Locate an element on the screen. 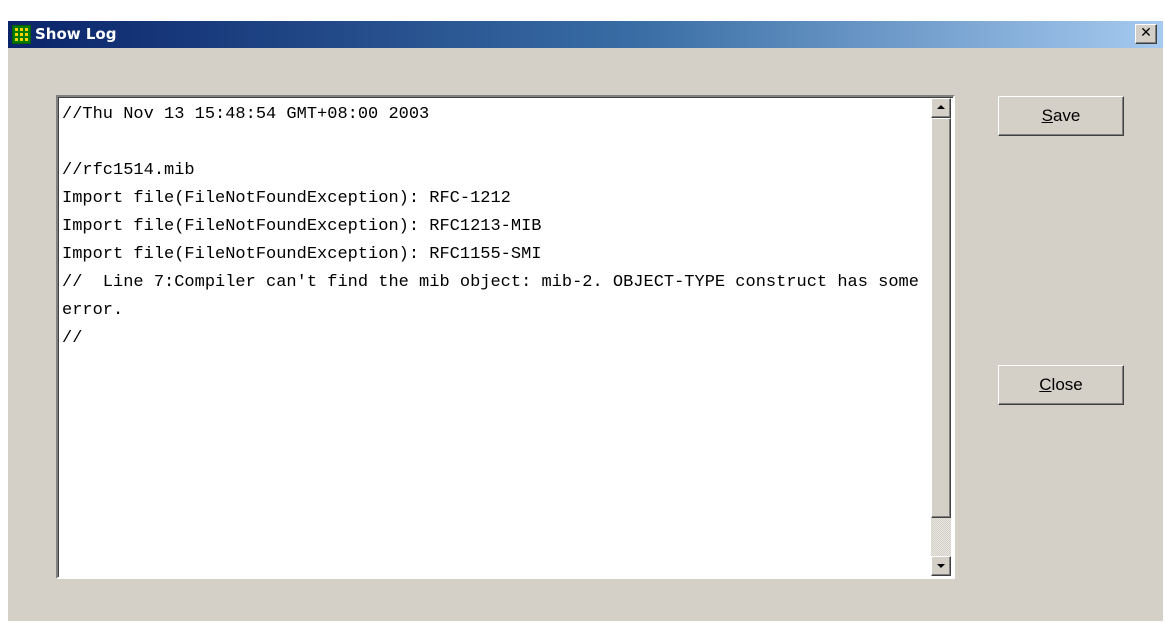 The width and height of the screenshot is (1165, 623). grid-app-icon is located at coordinates (21, 34).